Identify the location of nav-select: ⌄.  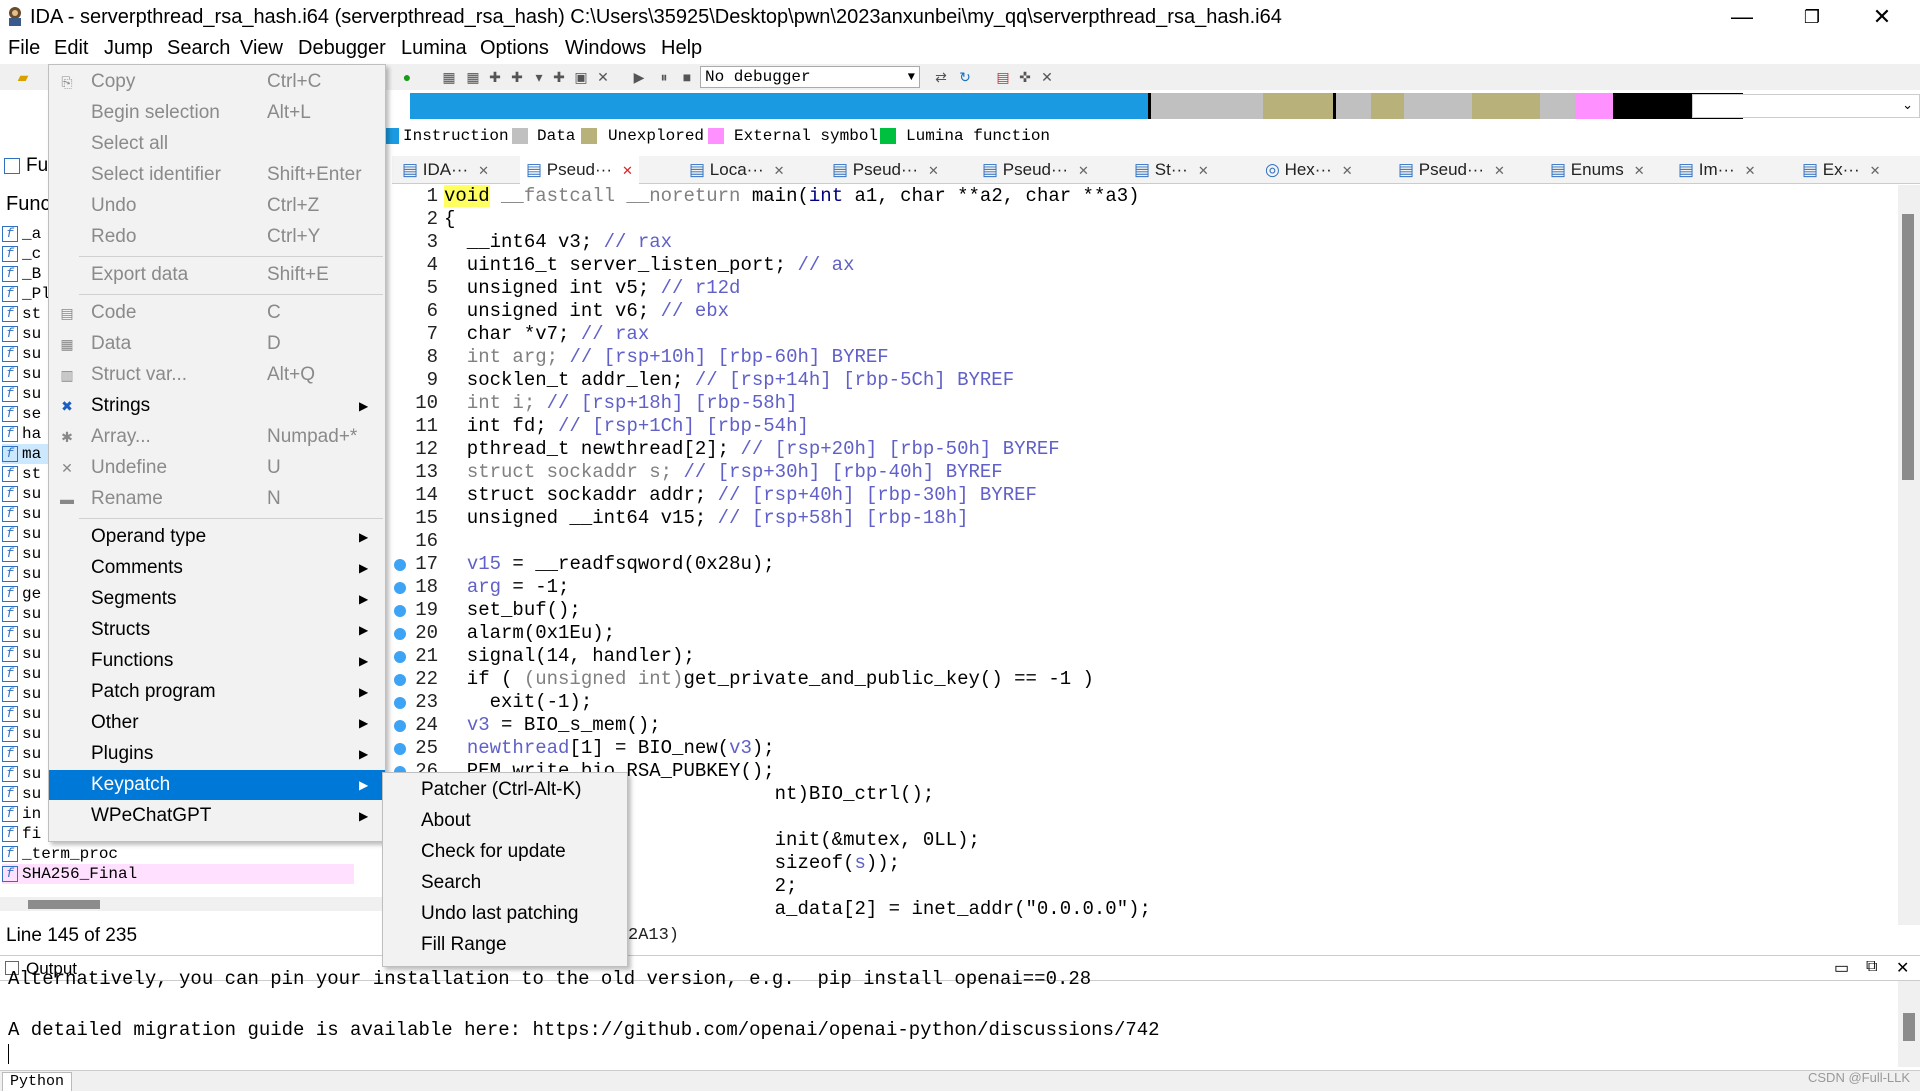
(1806, 106).